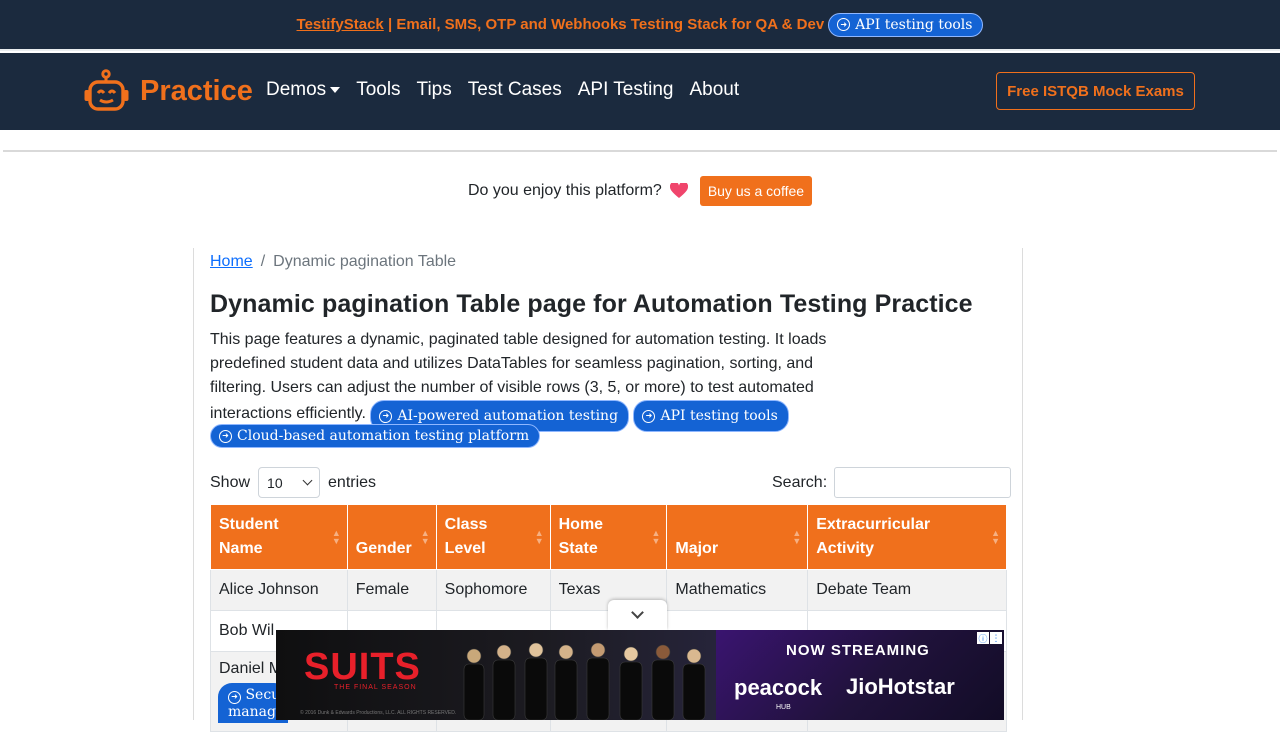  Describe the element at coordinates (873, 524) in the screenshot. I see `header-text: Extracurricular` at that location.